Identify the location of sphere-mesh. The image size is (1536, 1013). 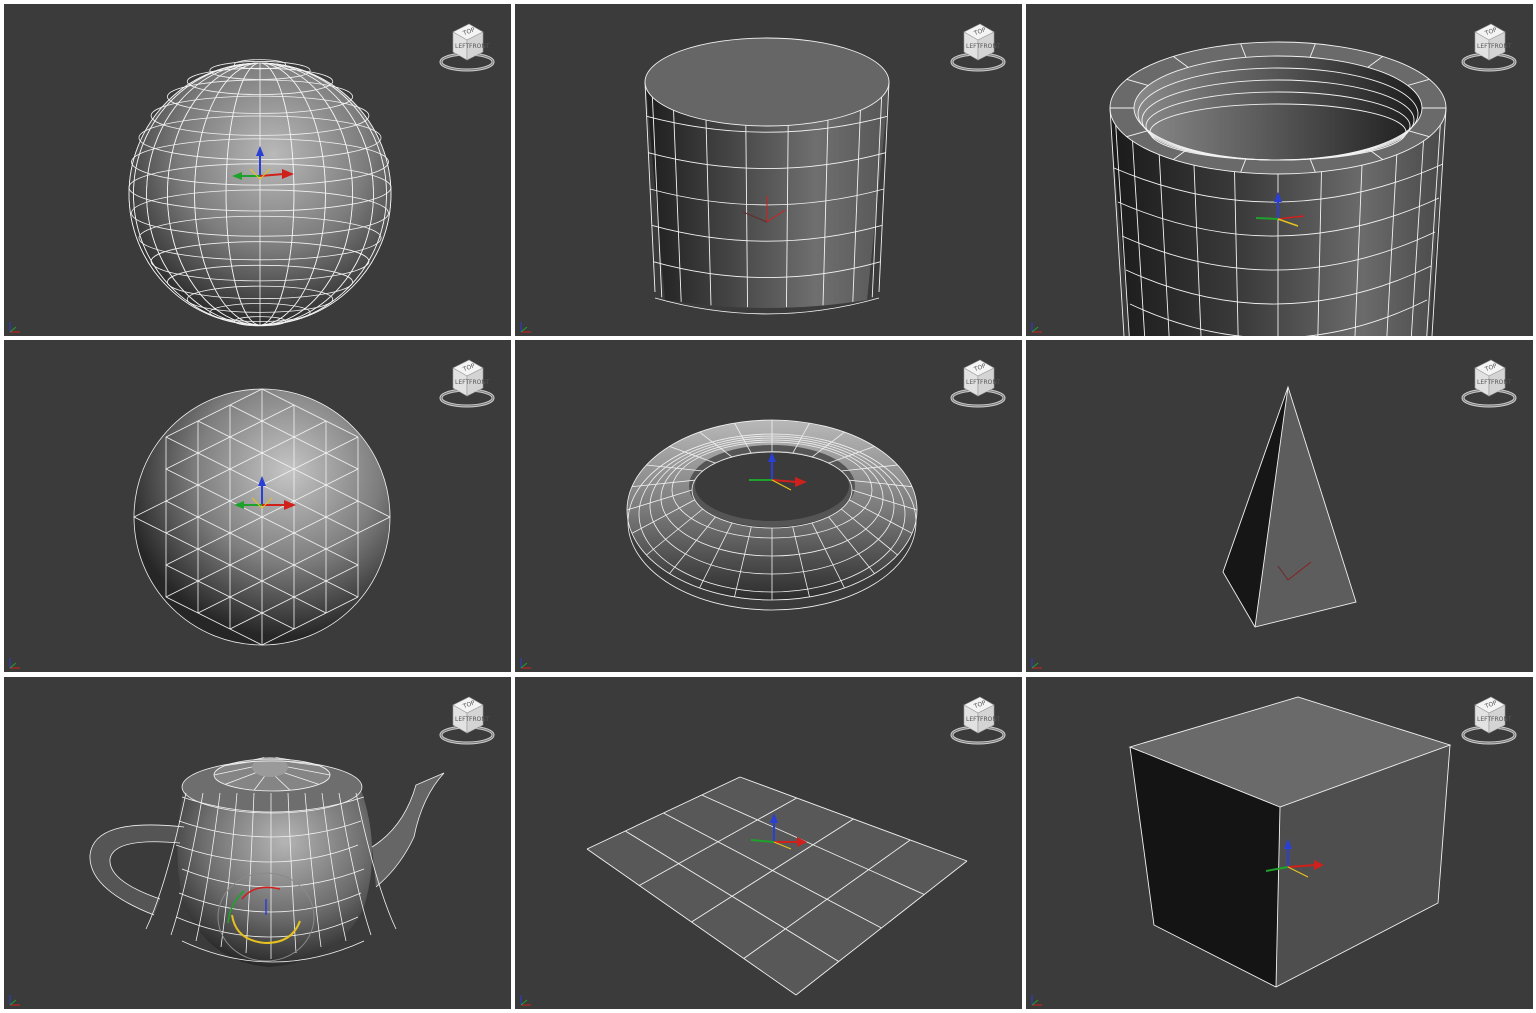
(257, 170).